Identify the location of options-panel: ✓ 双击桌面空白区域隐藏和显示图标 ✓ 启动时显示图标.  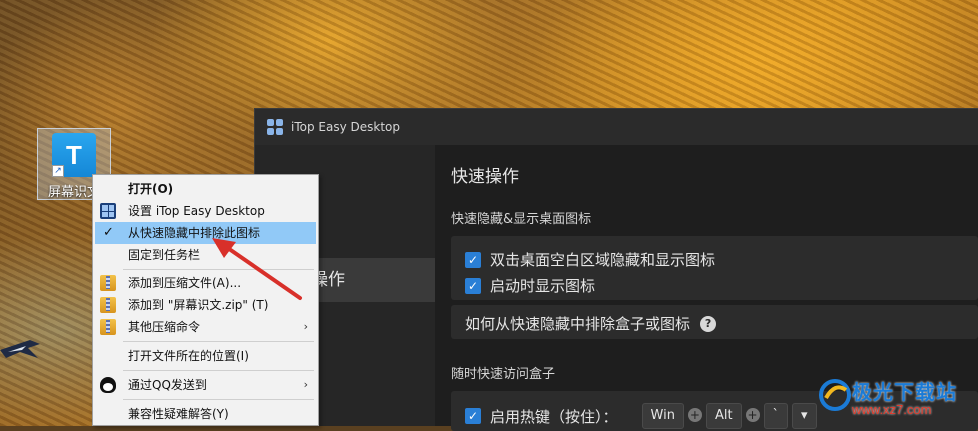
(714, 268).